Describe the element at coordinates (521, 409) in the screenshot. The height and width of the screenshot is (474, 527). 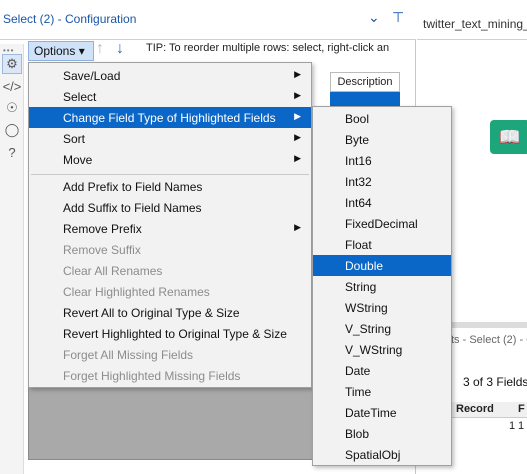
I see `f-column-header: F` at that location.